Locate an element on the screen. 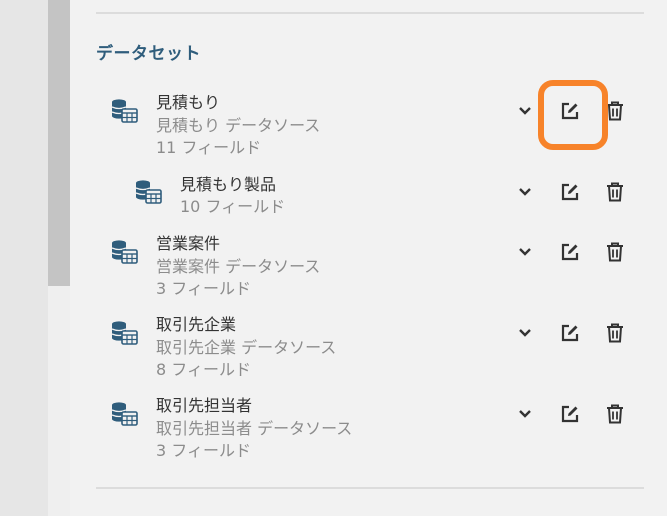 The height and width of the screenshot is (516, 667). divider-top is located at coordinates (370, 13).